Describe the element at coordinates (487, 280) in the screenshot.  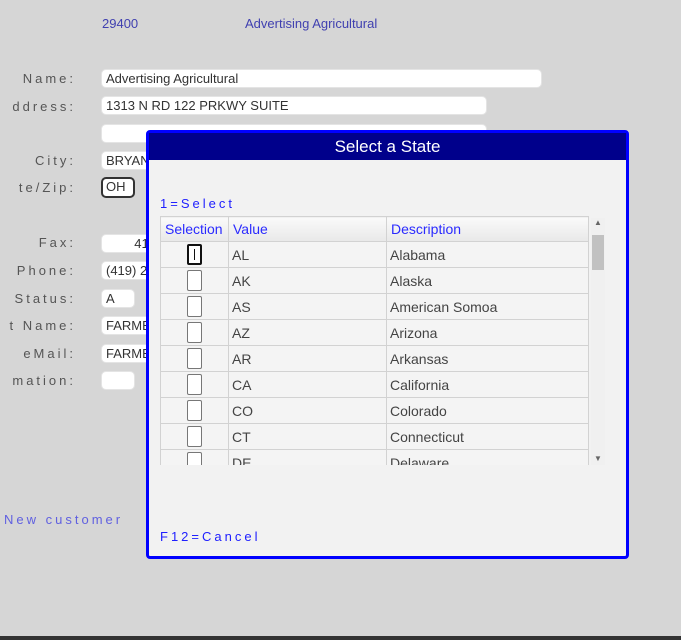
I see `description-cell: Alaska` at that location.